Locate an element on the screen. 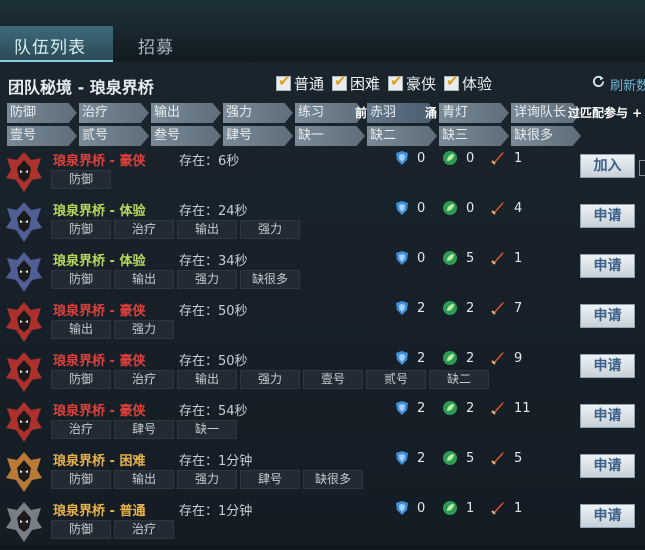 The height and width of the screenshot is (550, 645). refresh-label: 刷新数 is located at coordinates (627, 86).